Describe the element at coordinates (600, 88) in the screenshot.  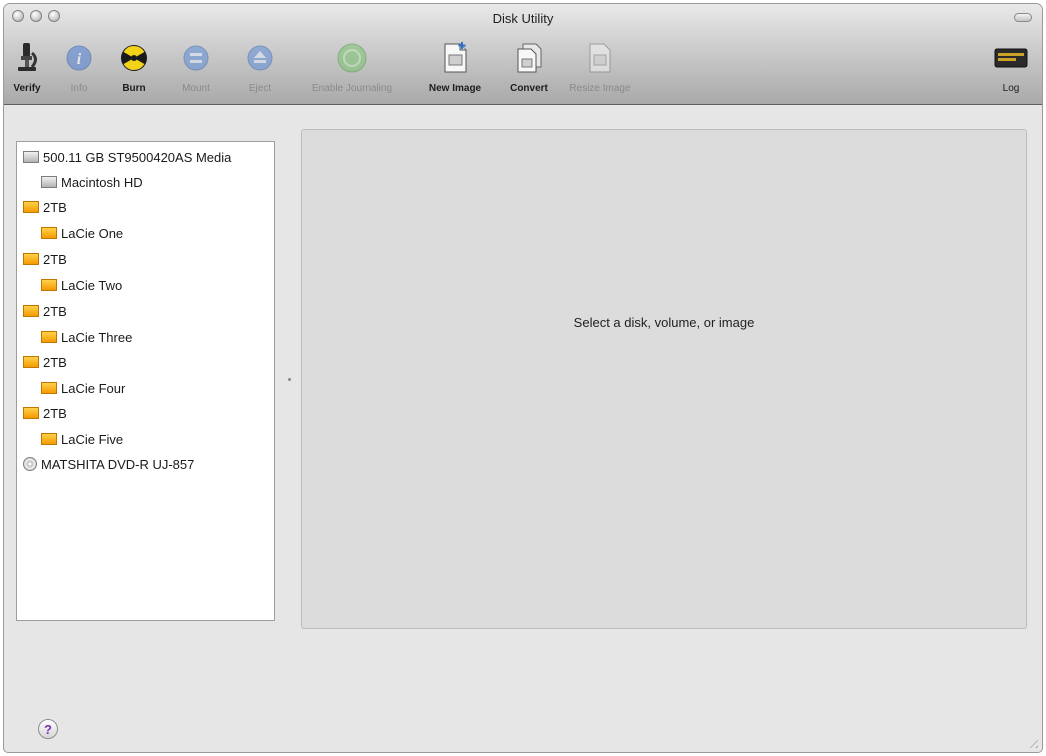
I see `resize-image-label: Resize Image` at that location.